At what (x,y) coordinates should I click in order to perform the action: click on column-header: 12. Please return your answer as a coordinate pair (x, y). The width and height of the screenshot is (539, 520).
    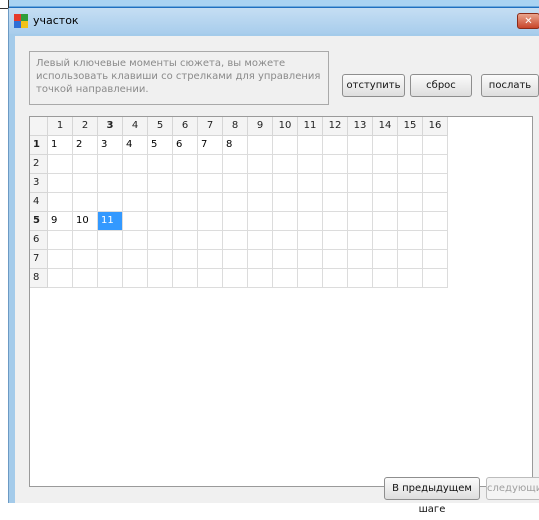
    Looking at the image, I should click on (335, 126).